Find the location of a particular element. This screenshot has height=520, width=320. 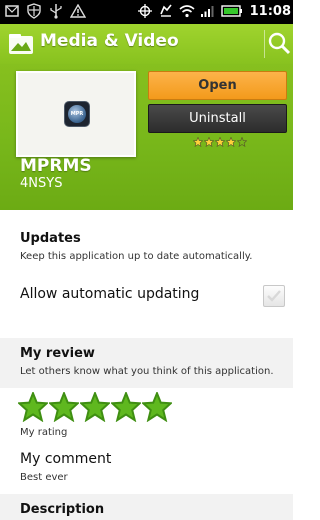

search-icon is located at coordinates (279, 43).